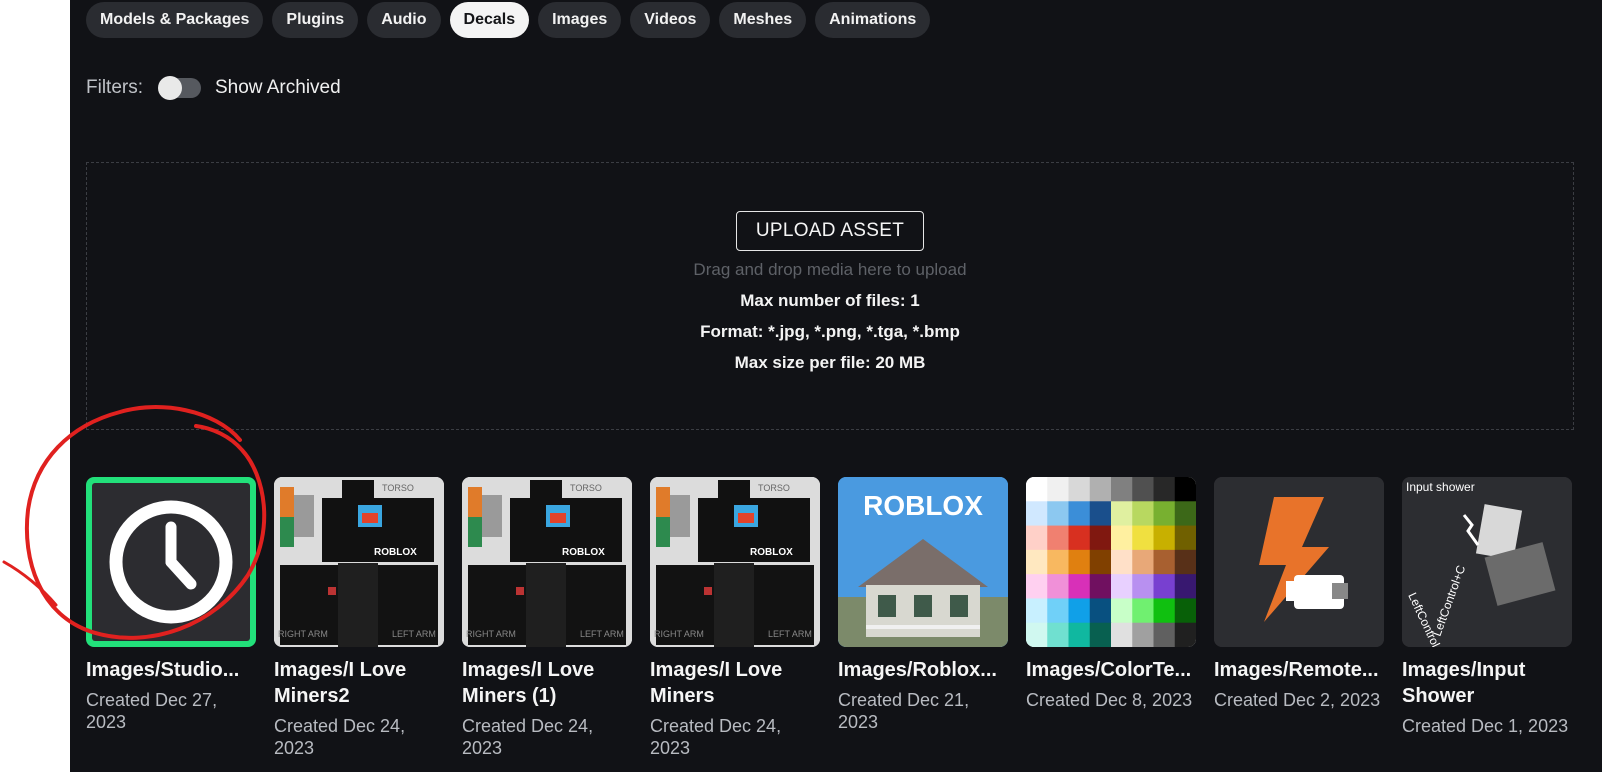  I want to click on tab-images: Images, so click(580, 20).